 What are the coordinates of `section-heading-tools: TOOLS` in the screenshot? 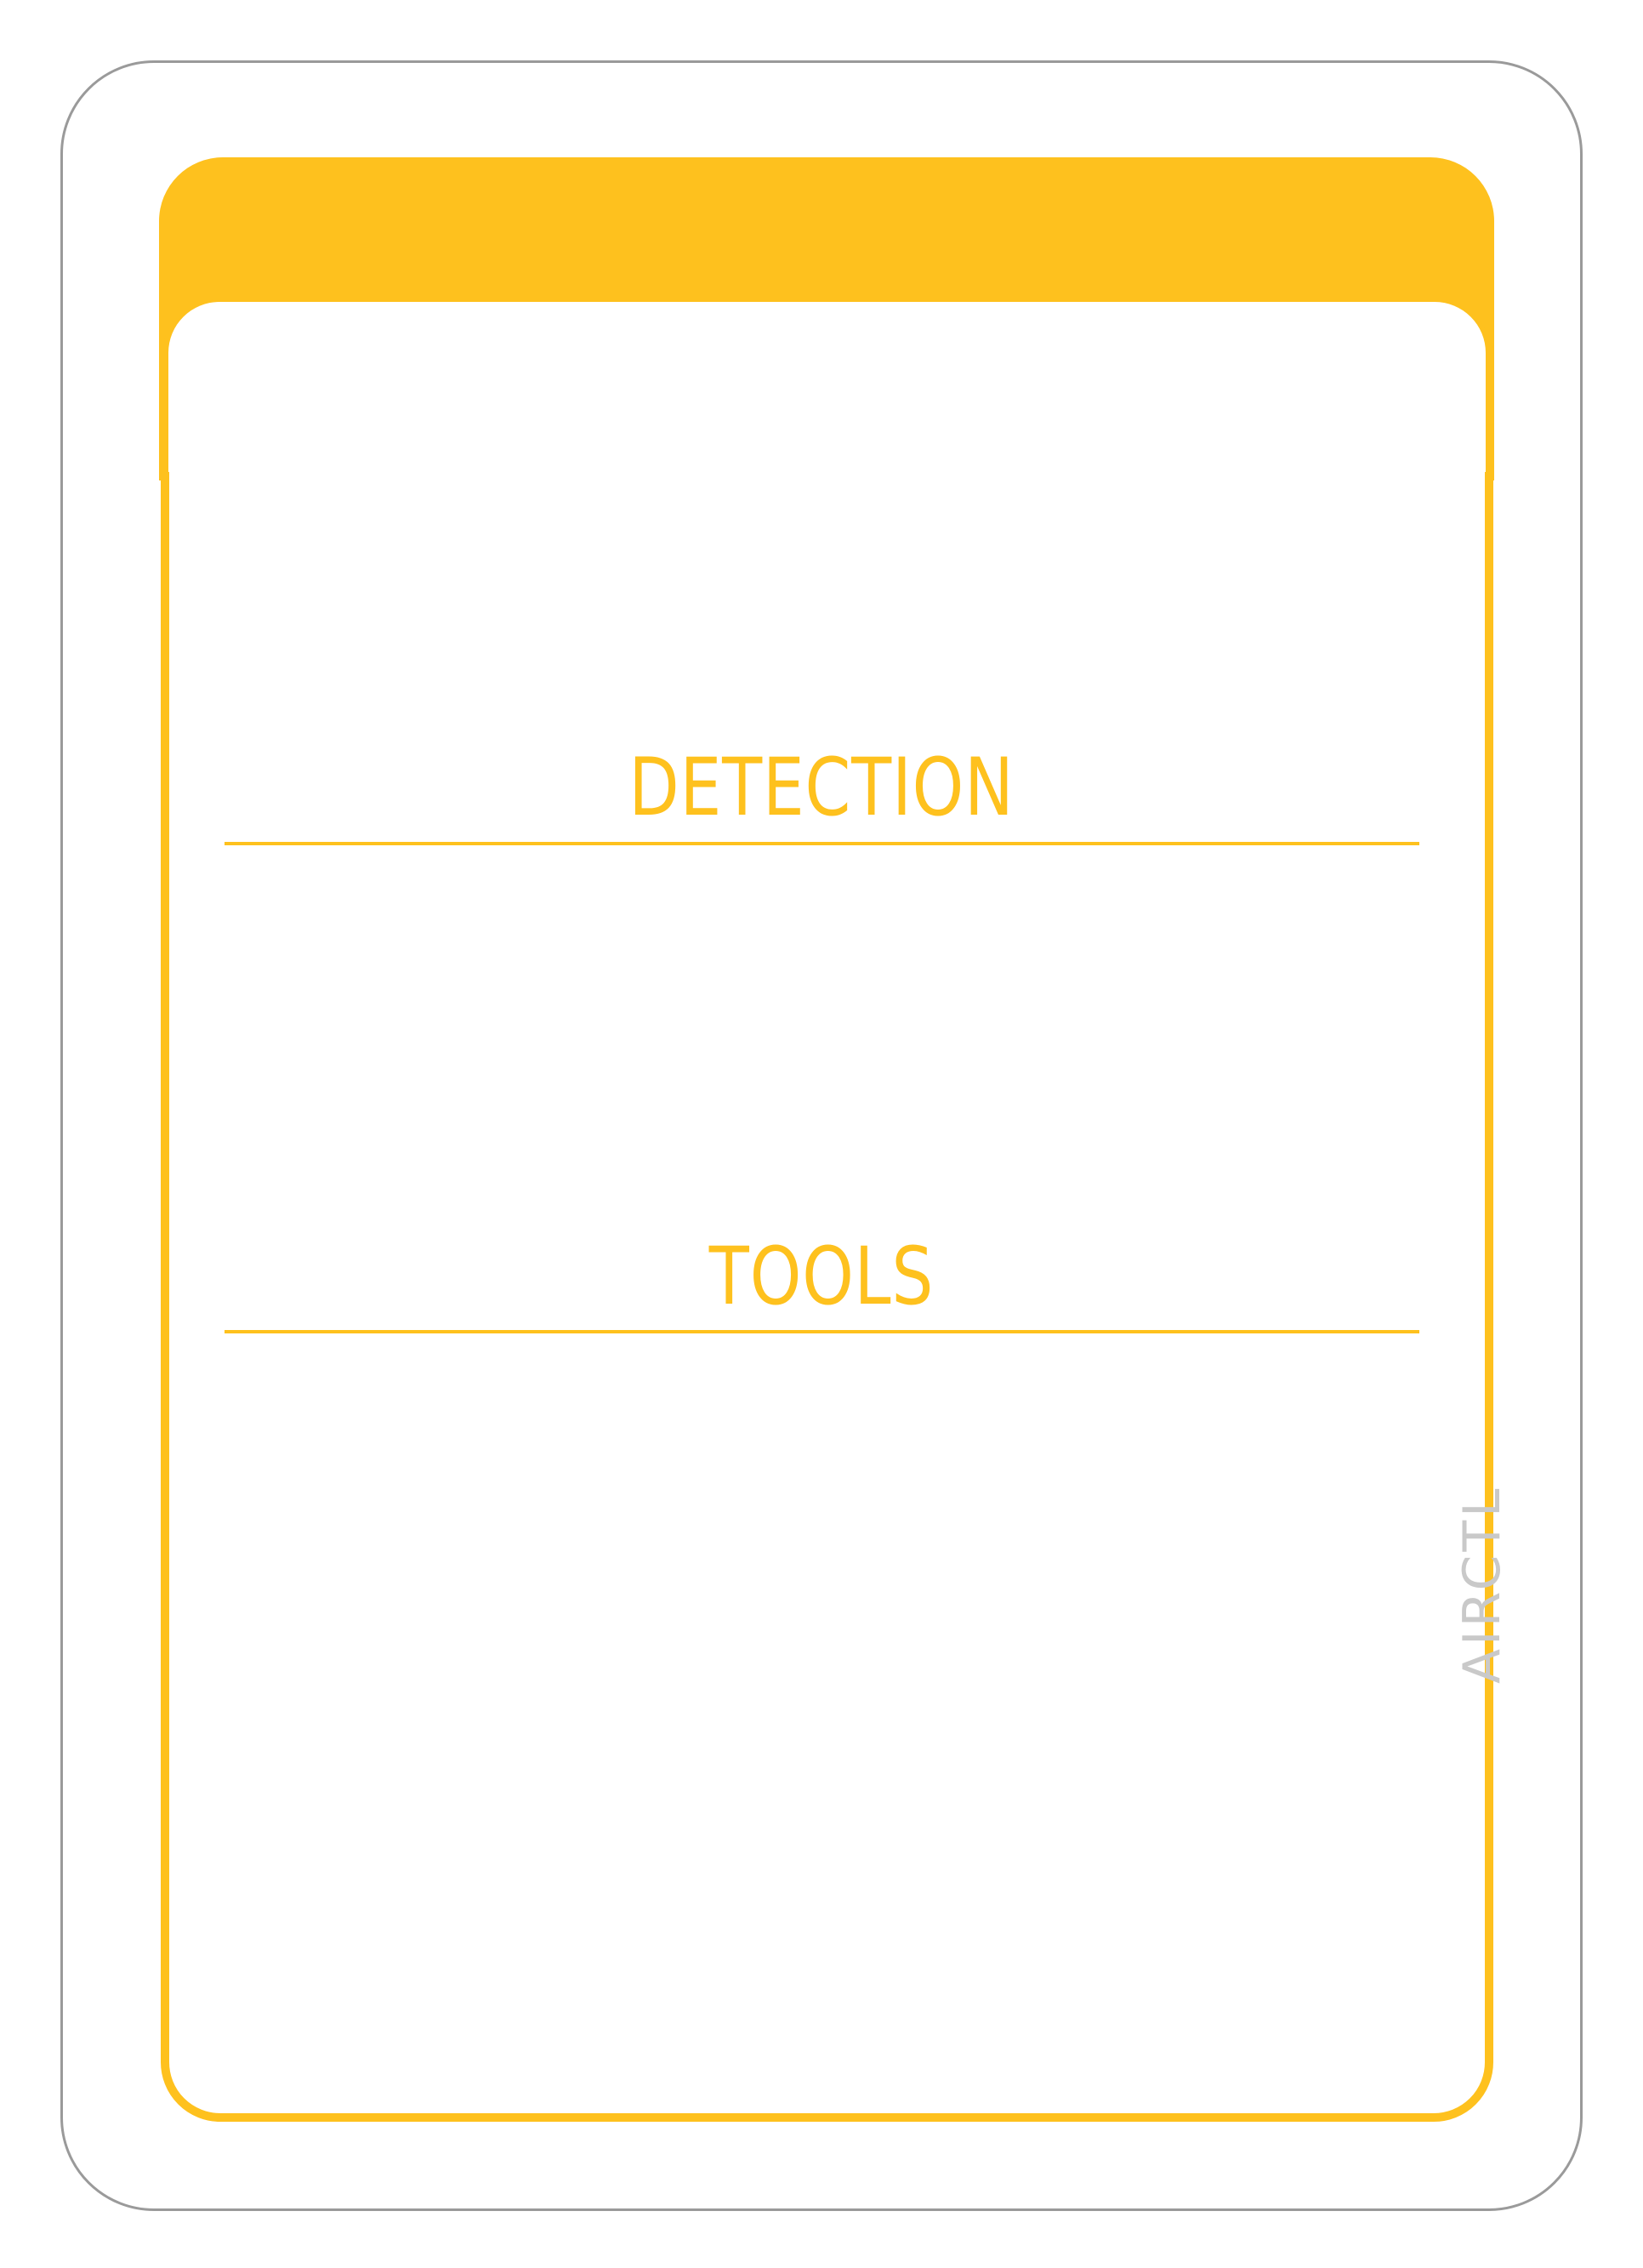 It's located at (821, 1277).